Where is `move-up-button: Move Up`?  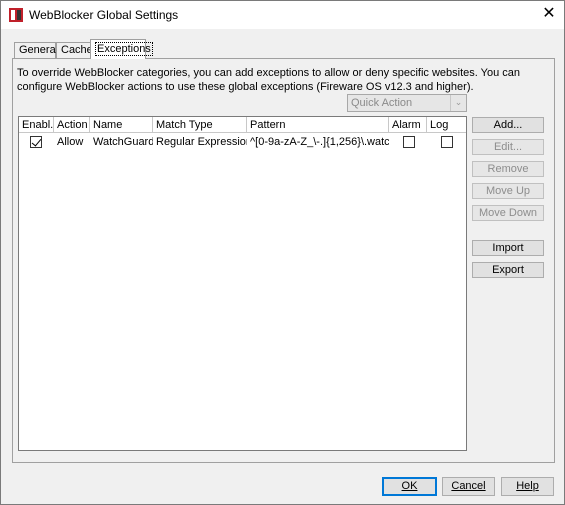
move-up-button: Move Up is located at coordinates (508, 191).